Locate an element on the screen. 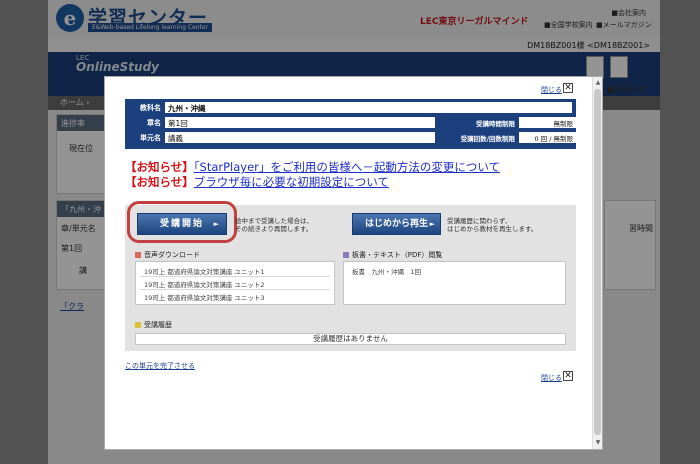 Image resolution: width=700 pixels, height=464 pixels. audio-download-item: 19司上 都道府県論文対策講座 ユニット3 is located at coordinates (204, 297).